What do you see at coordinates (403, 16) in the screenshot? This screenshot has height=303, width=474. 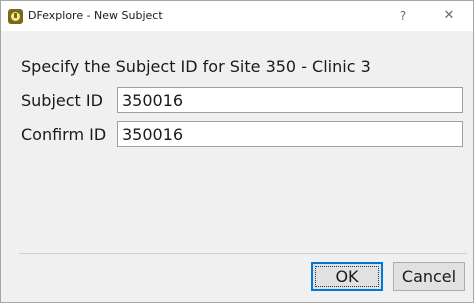 I see `help-button: ?` at bounding box center [403, 16].